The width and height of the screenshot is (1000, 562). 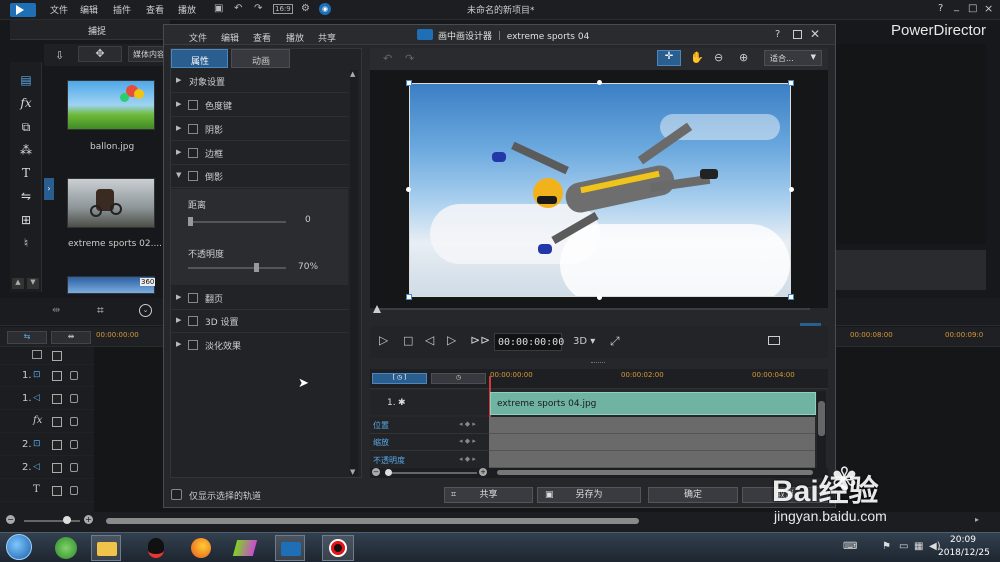 I want to click on scroll-down-button: ▼, so click(x=33, y=283).